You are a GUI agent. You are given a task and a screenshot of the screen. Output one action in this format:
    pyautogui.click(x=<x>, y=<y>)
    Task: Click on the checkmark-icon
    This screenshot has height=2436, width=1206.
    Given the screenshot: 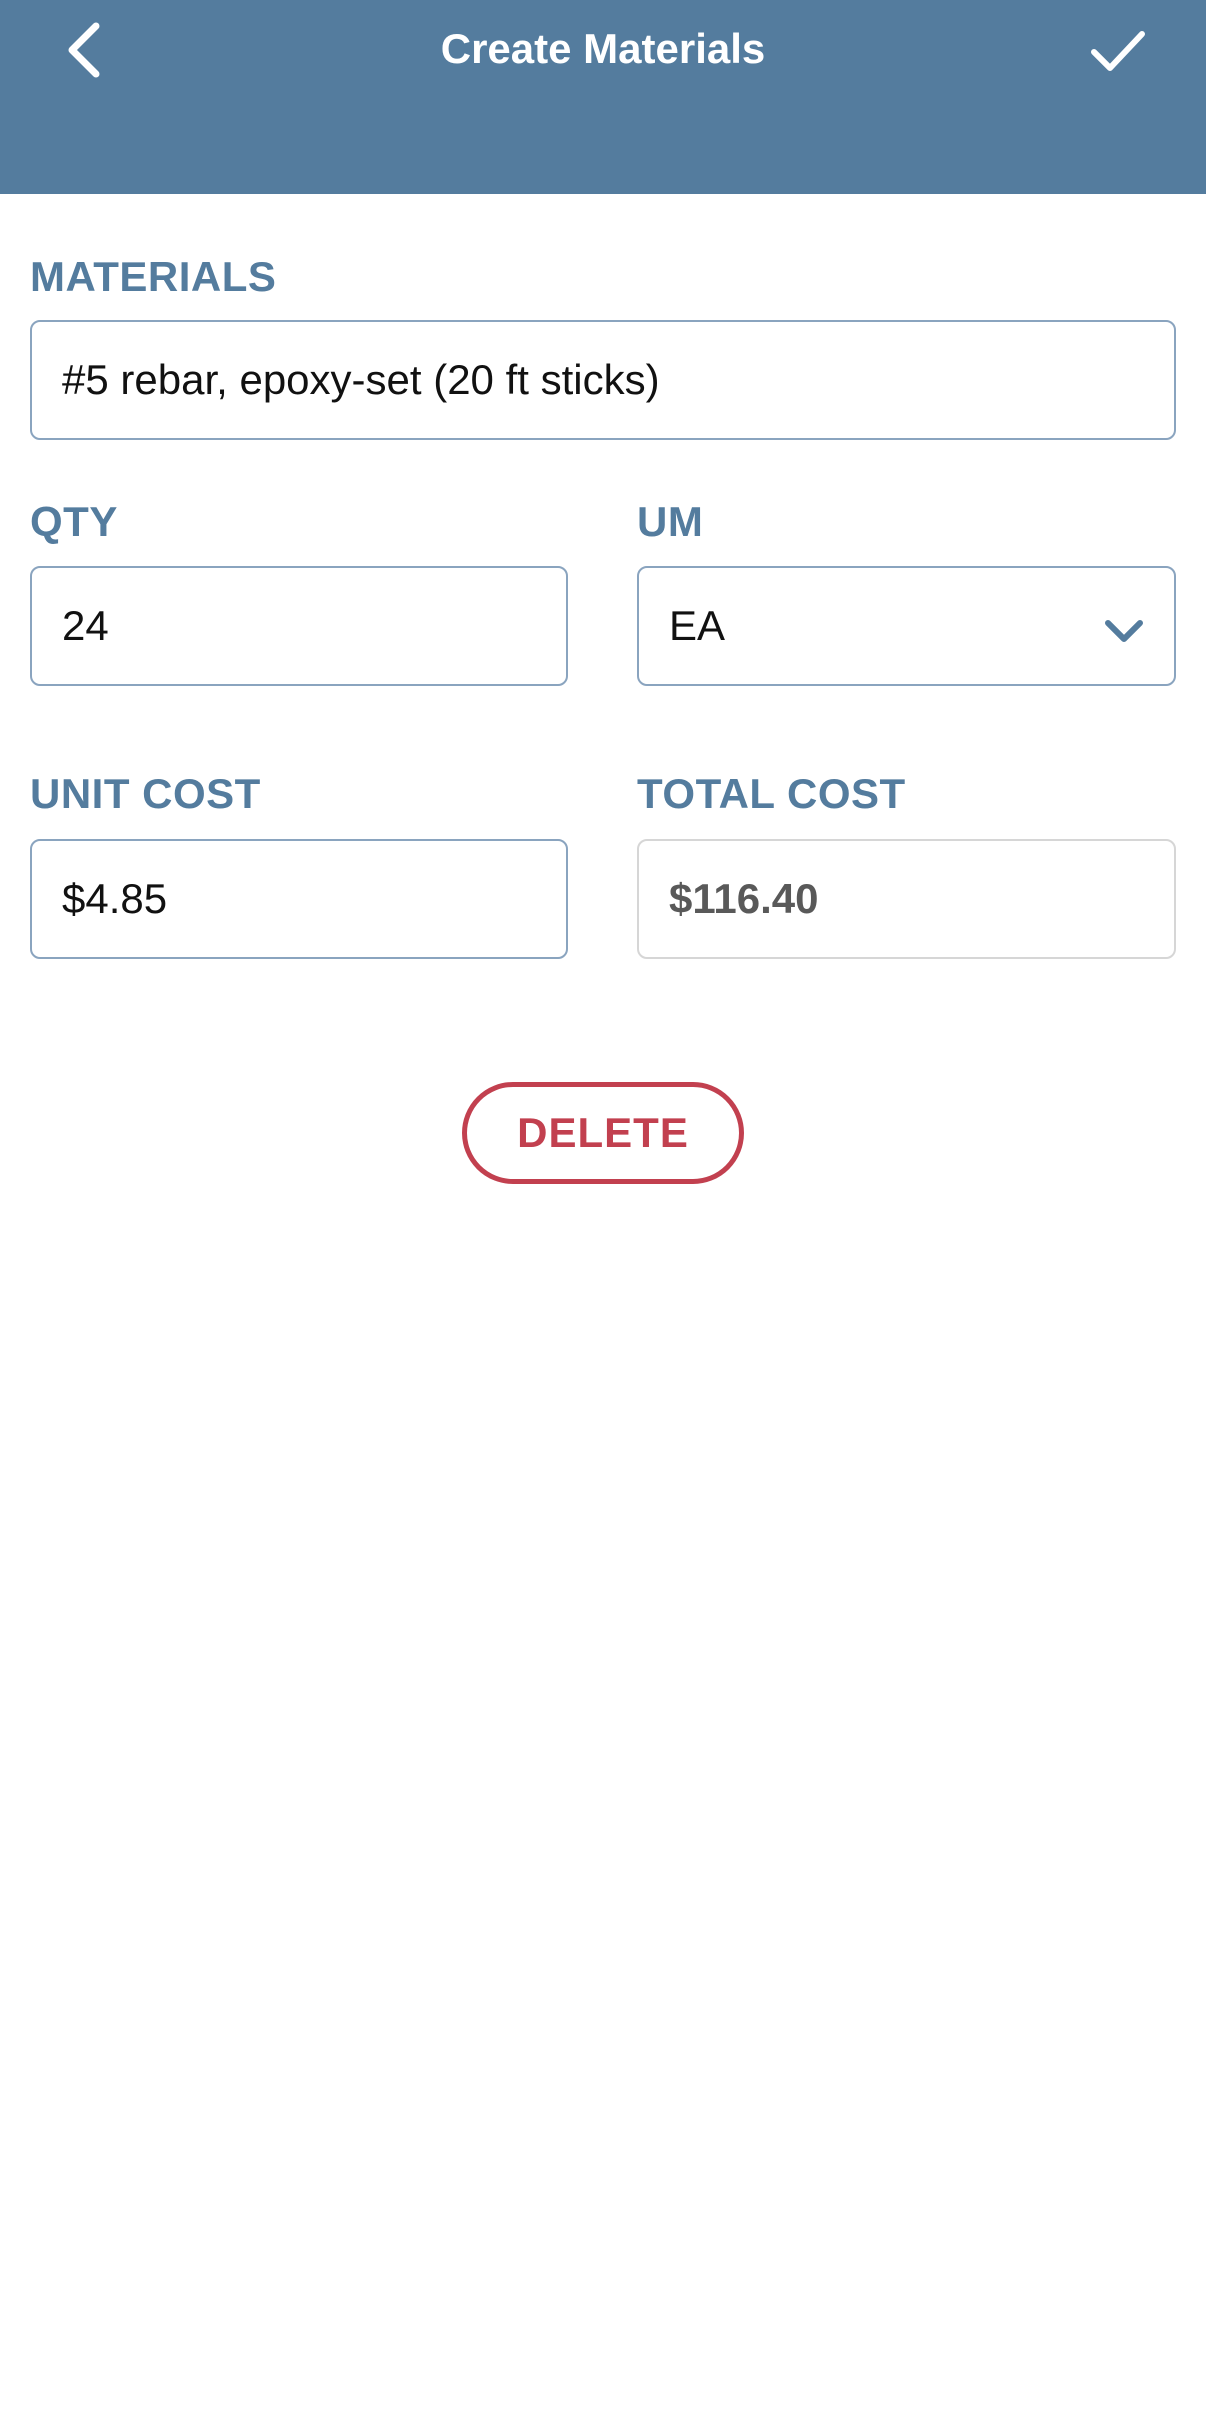 What is the action you would take?
    pyautogui.click(x=1118, y=51)
    